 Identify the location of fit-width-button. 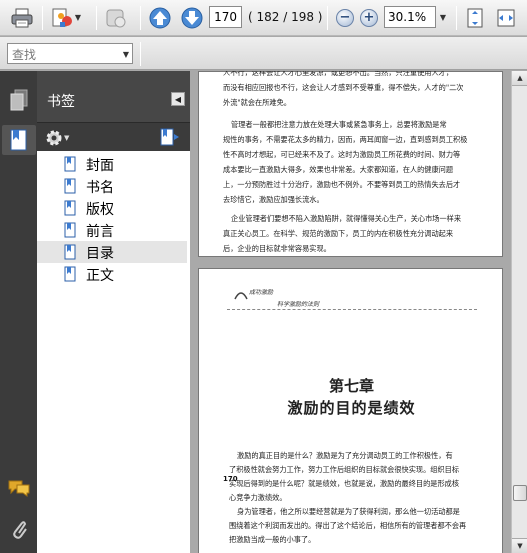
(506, 17).